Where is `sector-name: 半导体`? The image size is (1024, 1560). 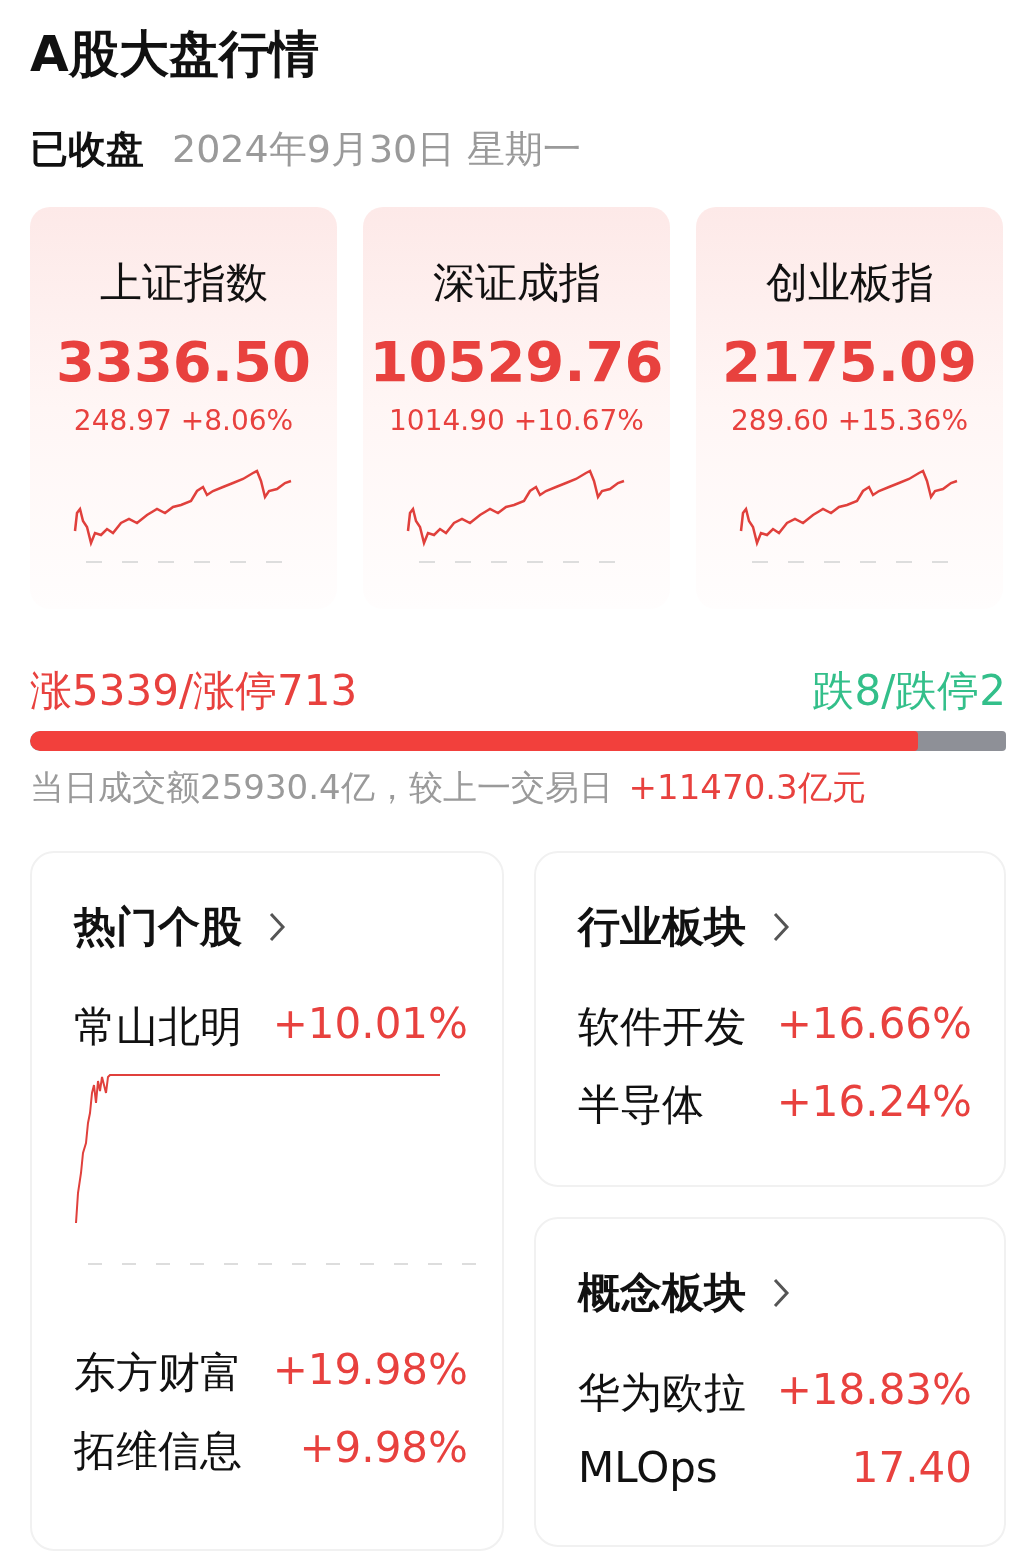
sector-name: 半导体 is located at coordinates (641, 1105).